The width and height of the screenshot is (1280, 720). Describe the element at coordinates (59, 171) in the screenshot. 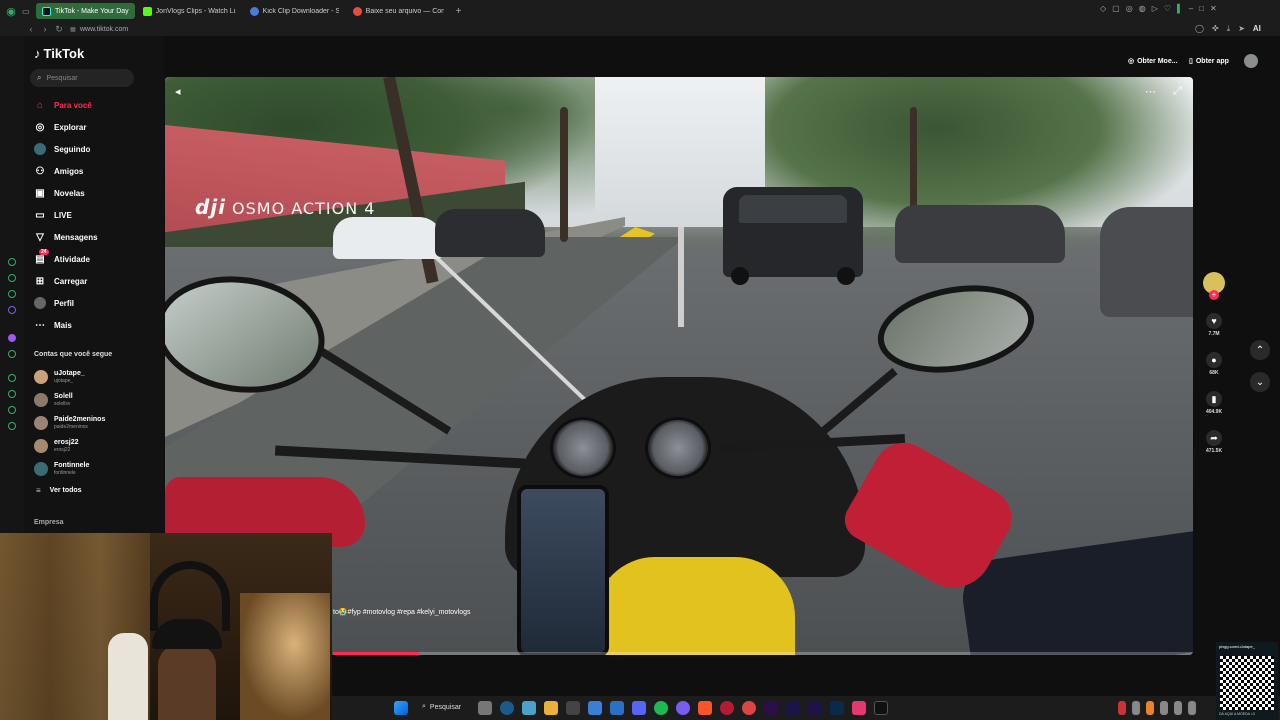

I see `nav-amigos: ⚇ Amigos` at that location.